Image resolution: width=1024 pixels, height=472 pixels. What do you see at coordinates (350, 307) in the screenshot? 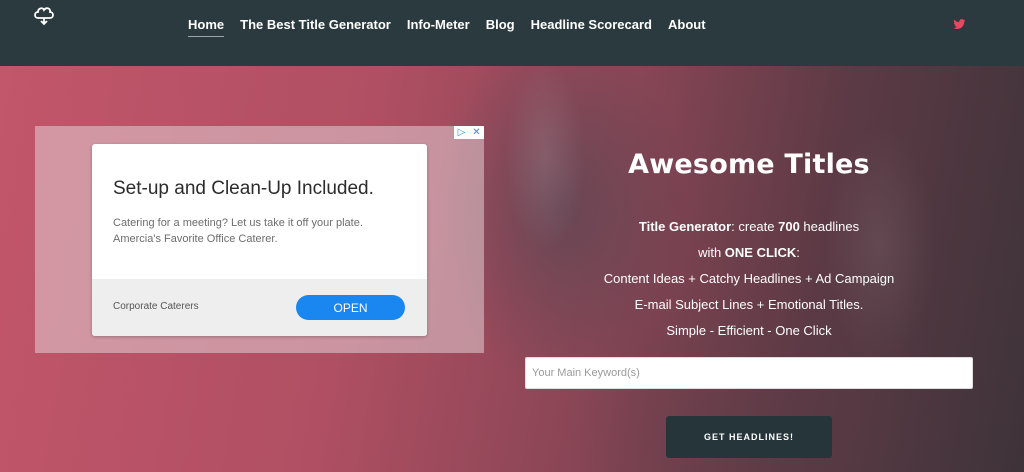
I see `ad-open-button: OPEN` at bounding box center [350, 307].